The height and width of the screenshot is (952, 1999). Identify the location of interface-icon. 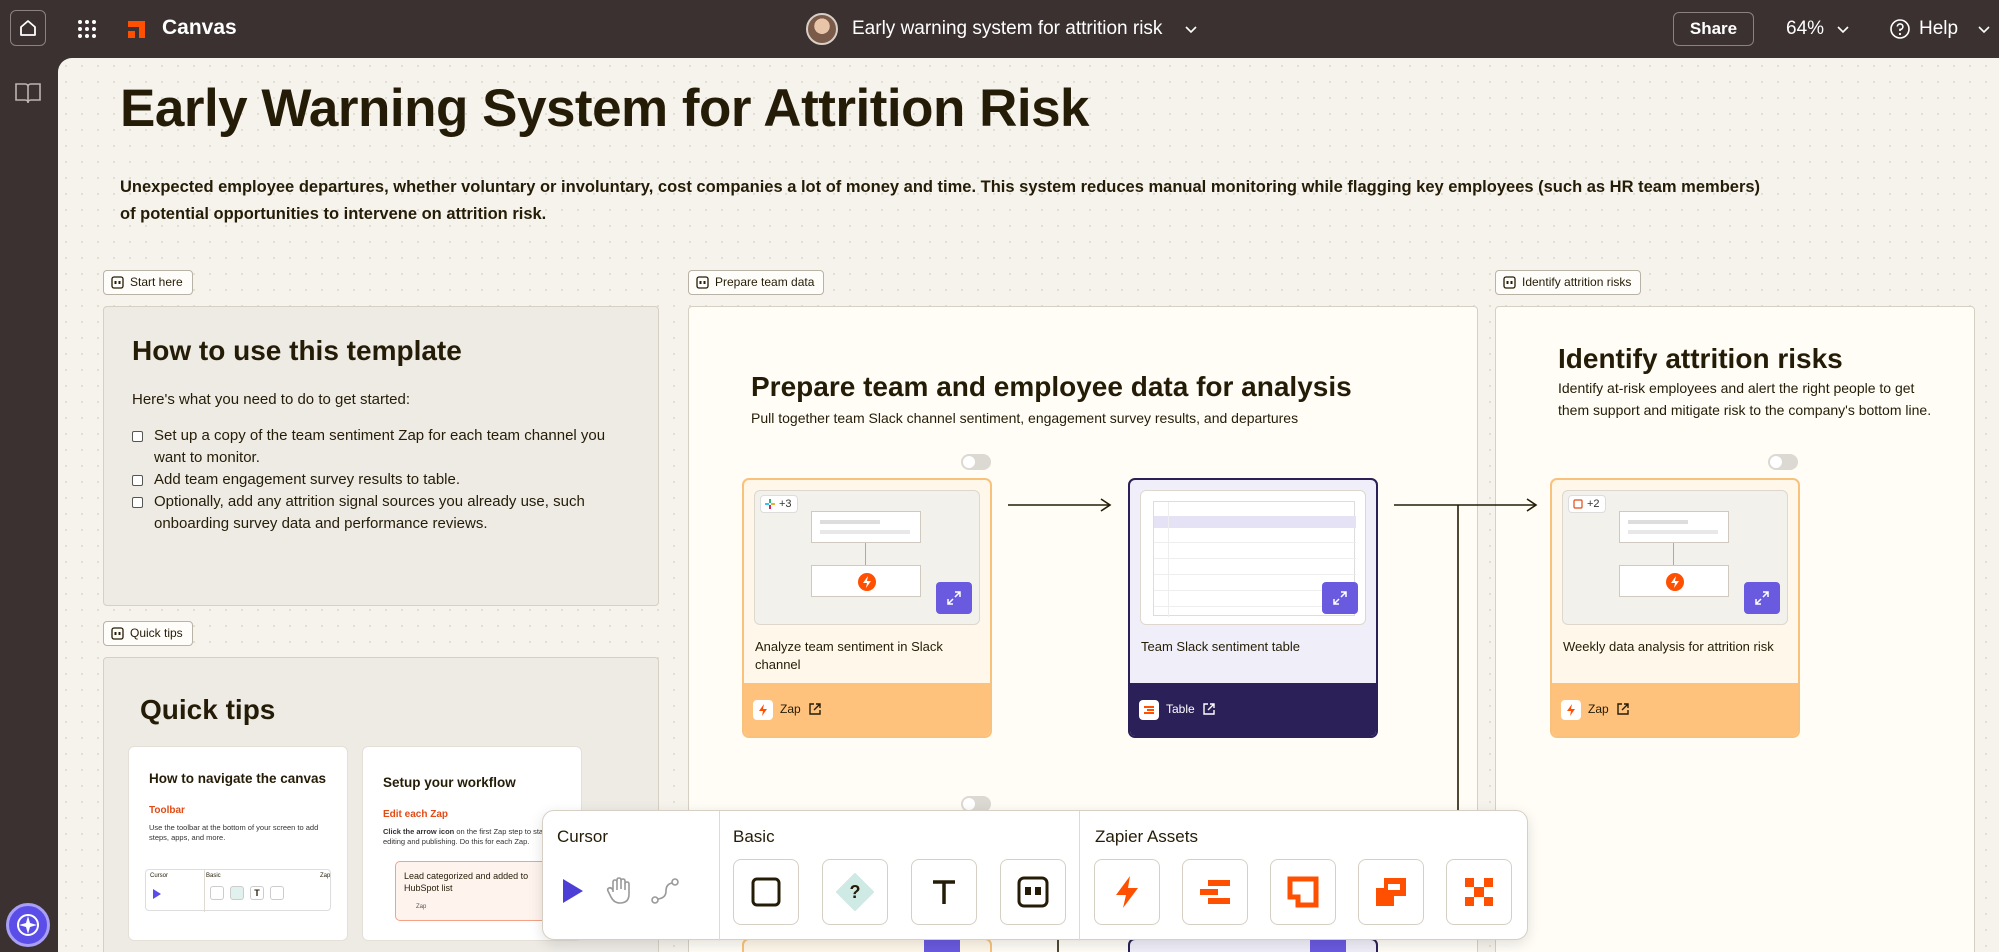
(1303, 892).